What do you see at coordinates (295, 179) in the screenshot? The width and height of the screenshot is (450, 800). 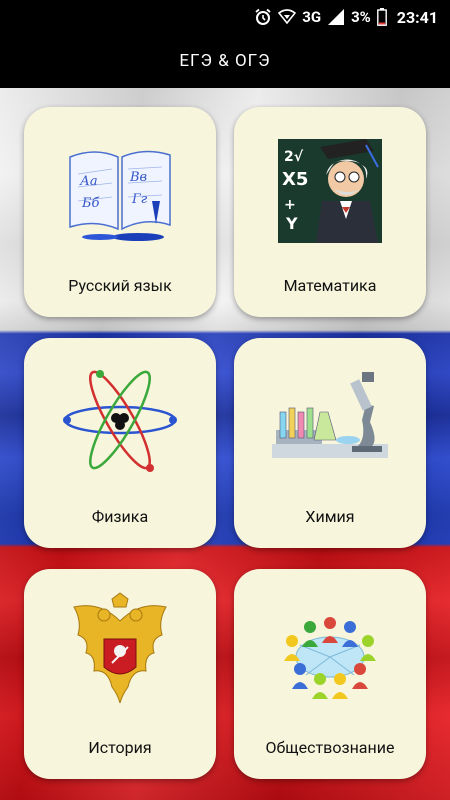 I see `svg-text: X5` at bounding box center [295, 179].